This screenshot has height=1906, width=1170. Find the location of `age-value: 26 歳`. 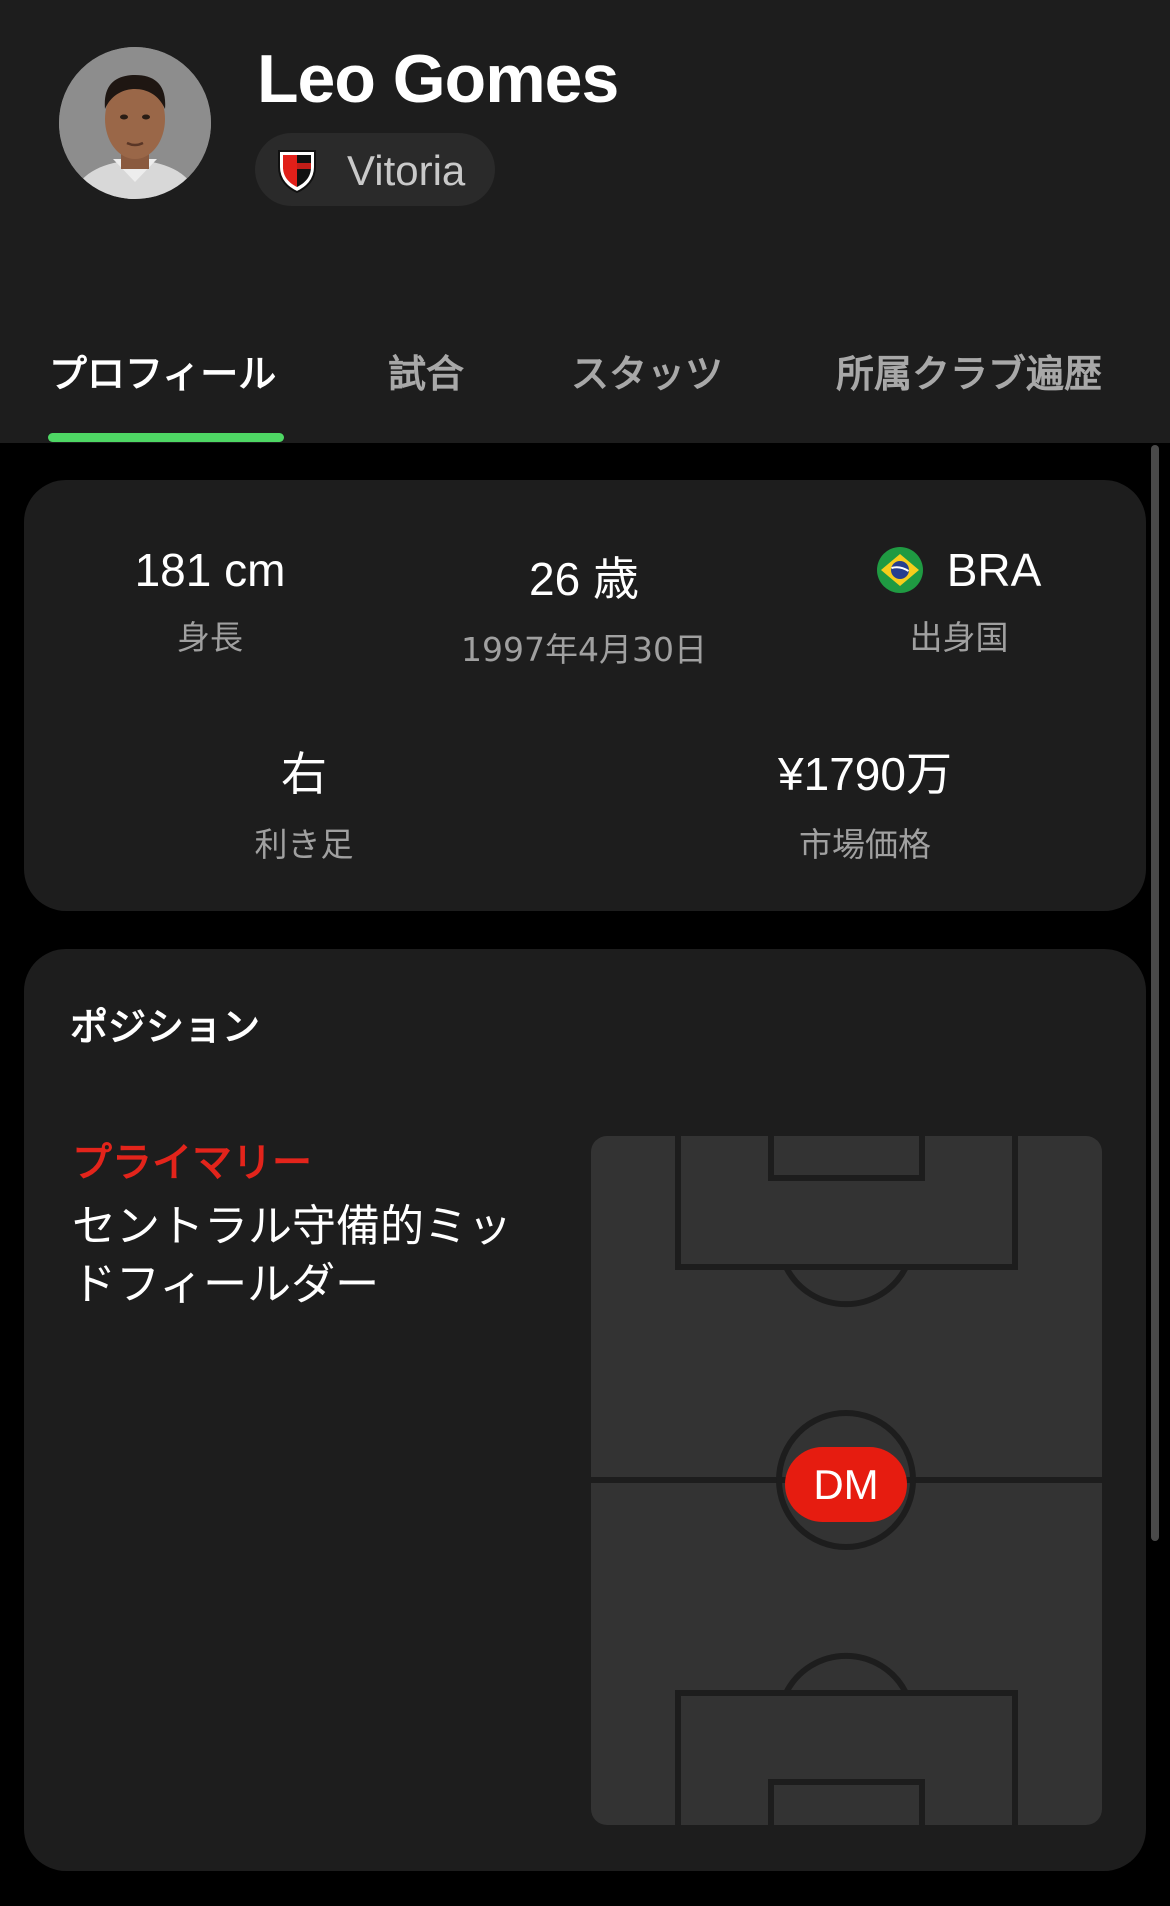

age-value: 26 歳 is located at coordinates (584, 579).